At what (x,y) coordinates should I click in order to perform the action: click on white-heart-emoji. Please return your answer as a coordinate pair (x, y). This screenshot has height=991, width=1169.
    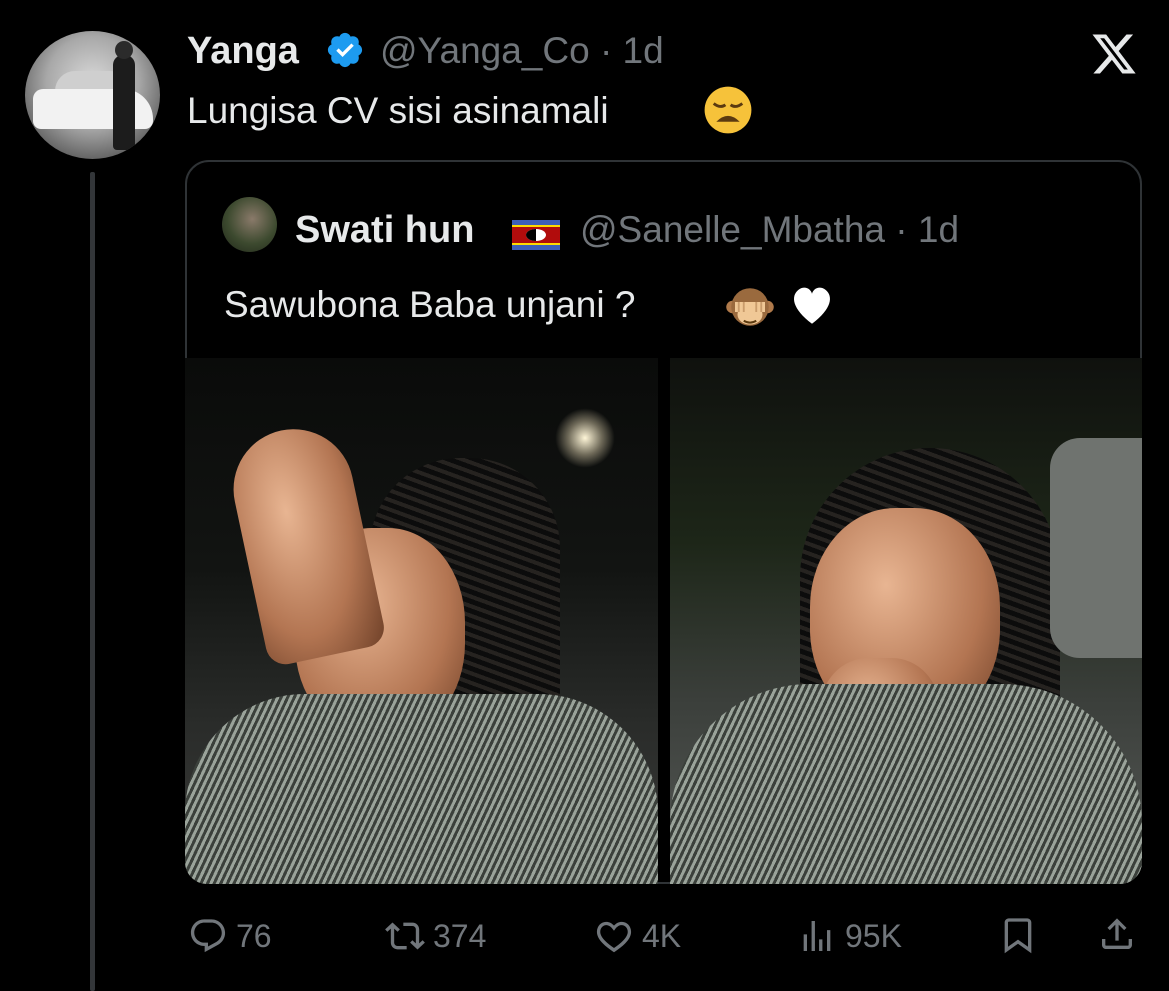
    Looking at the image, I should click on (812, 305).